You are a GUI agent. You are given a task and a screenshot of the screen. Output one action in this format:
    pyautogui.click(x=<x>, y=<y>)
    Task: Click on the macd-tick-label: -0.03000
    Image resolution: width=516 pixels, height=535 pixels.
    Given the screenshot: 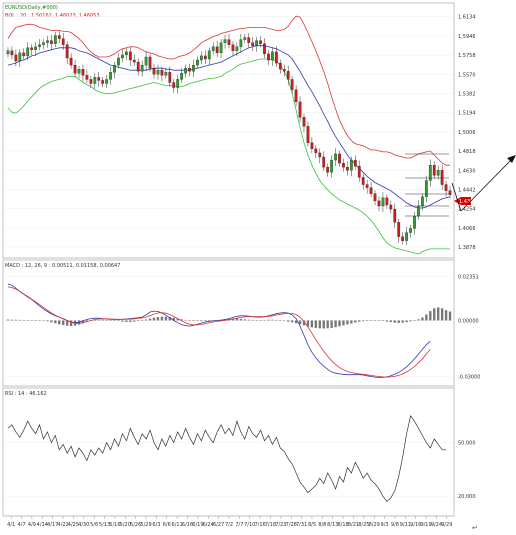 What is the action you would take?
    pyautogui.click(x=469, y=378)
    